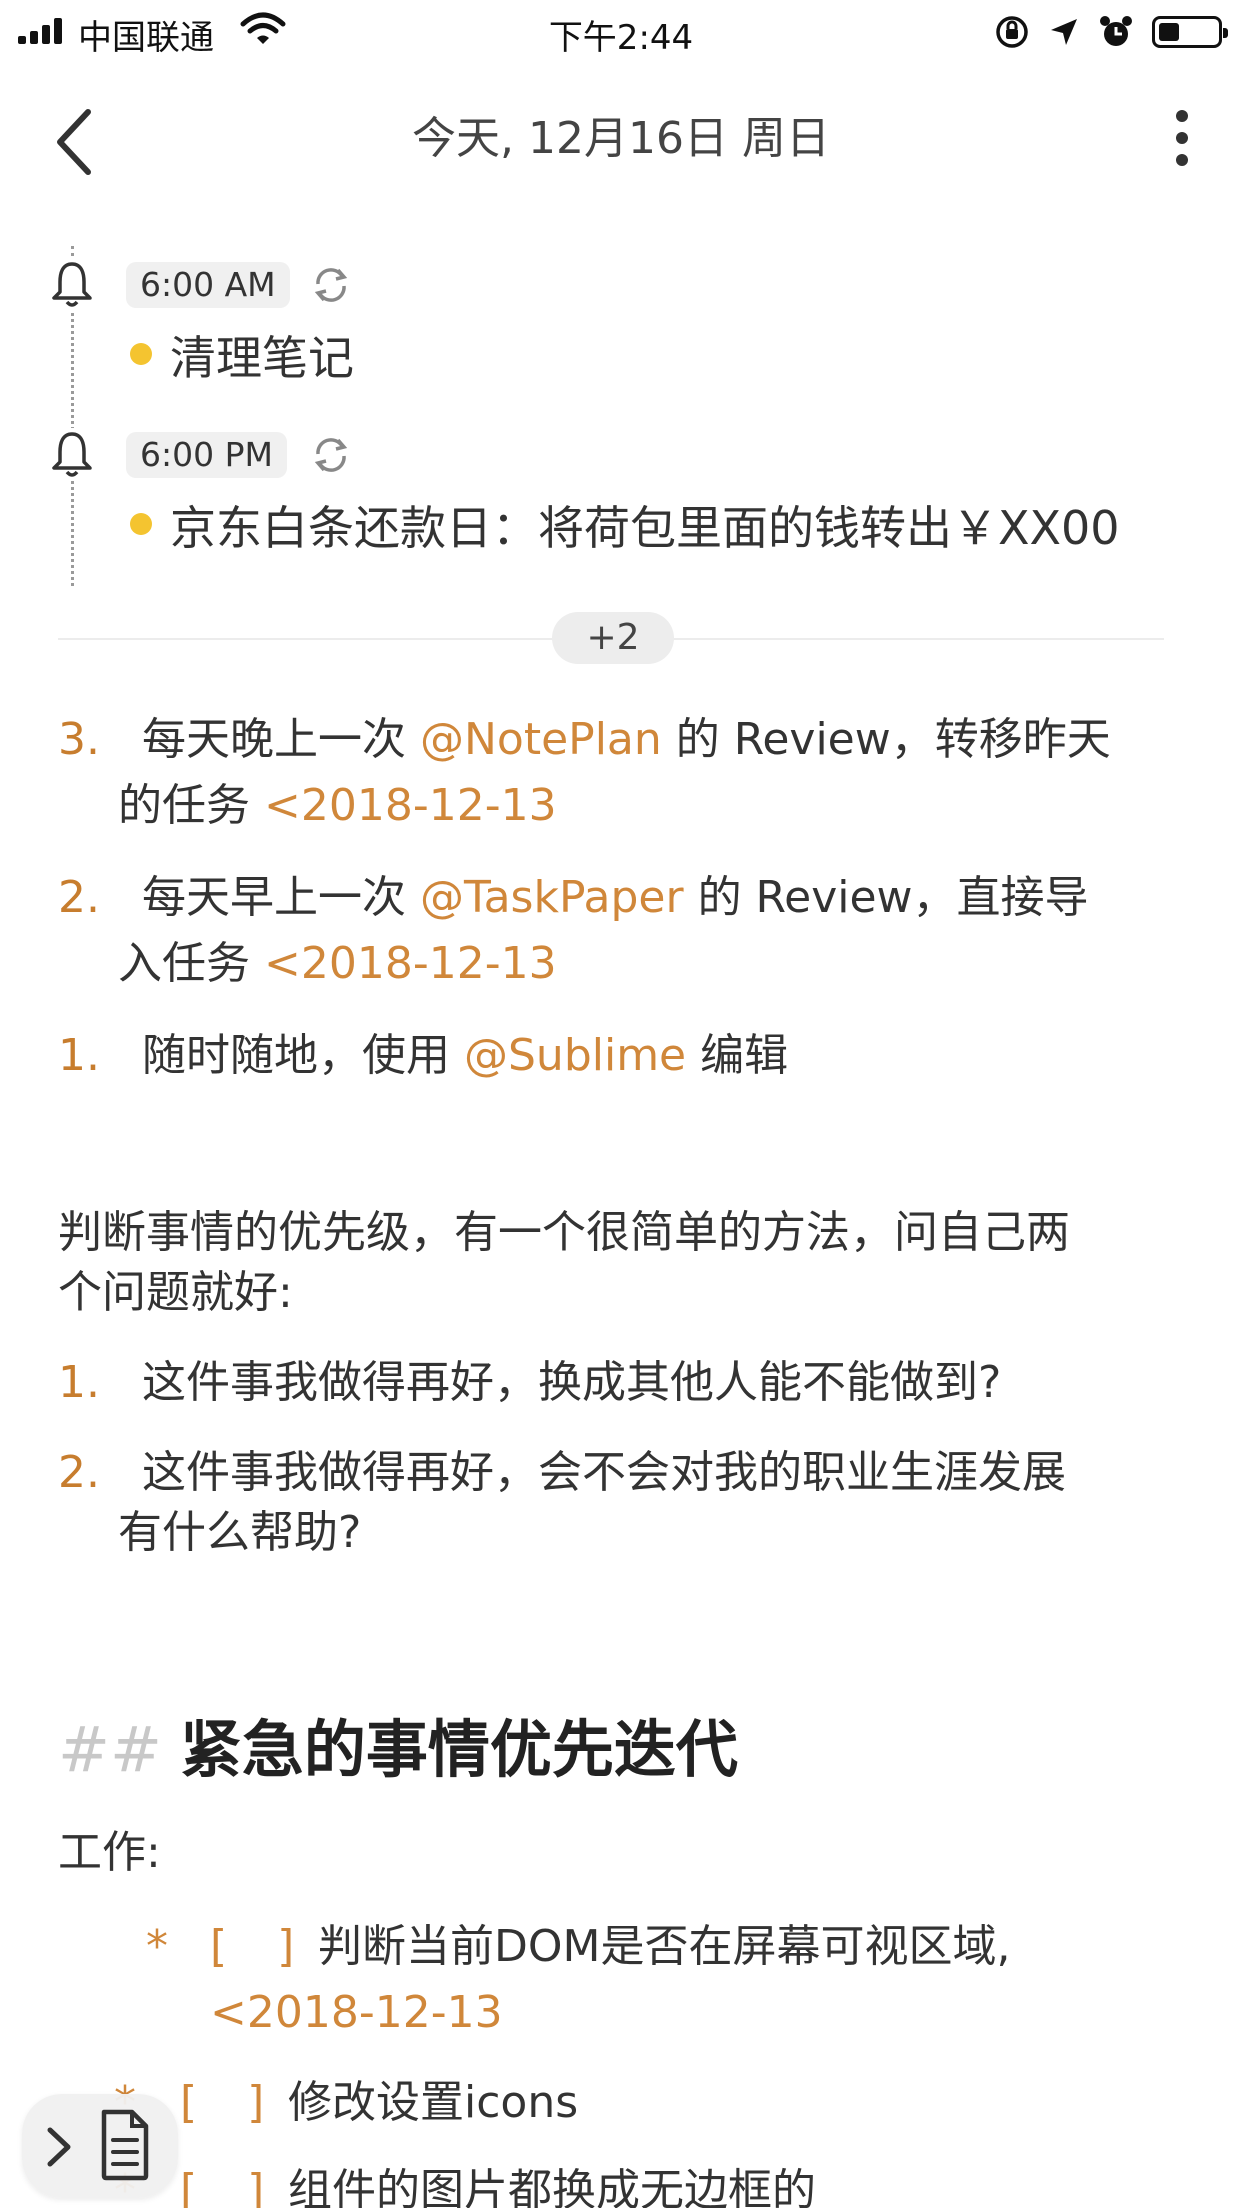 The image size is (1242, 2208). What do you see at coordinates (621, 31) in the screenshot?
I see `status-bar: 中国联通 下午2:44` at bounding box center [621, 31].